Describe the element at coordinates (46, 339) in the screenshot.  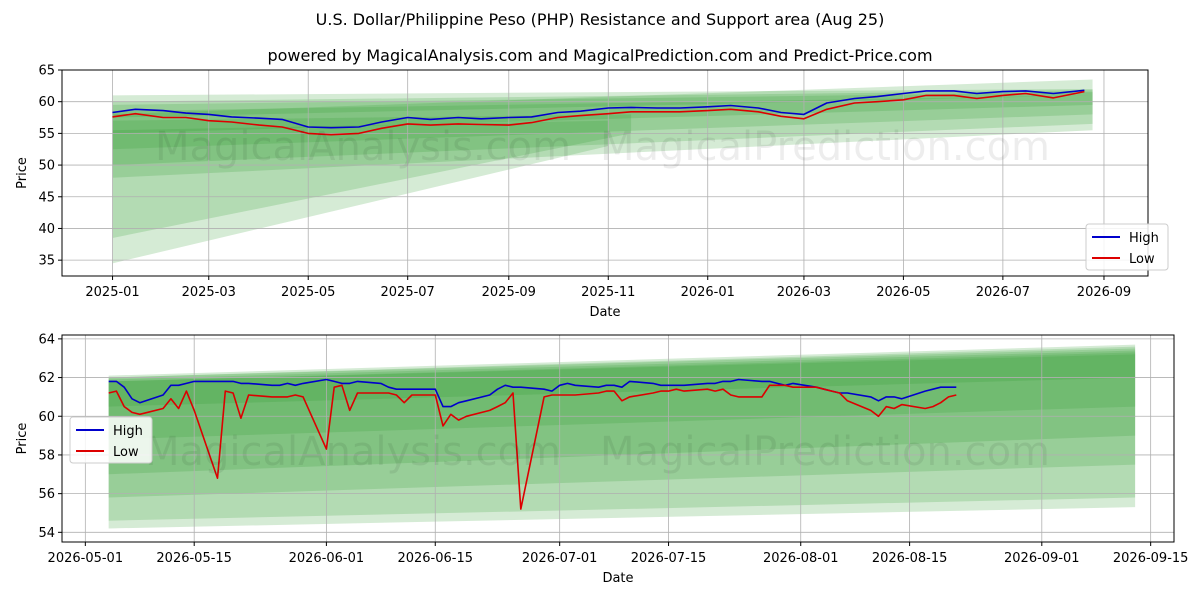
I see `y-tick-label: 64` at that location.